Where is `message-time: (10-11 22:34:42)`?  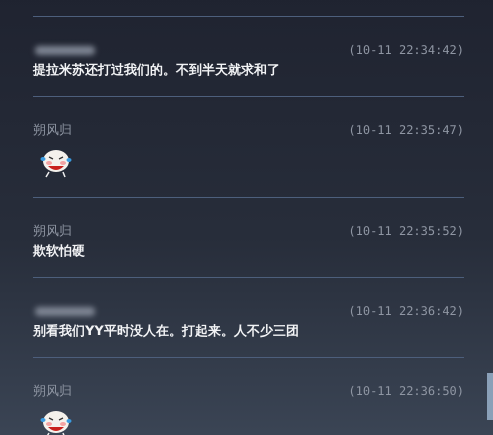
message-time: (10-11 22:34:42) is located at coordinates (406, 50).